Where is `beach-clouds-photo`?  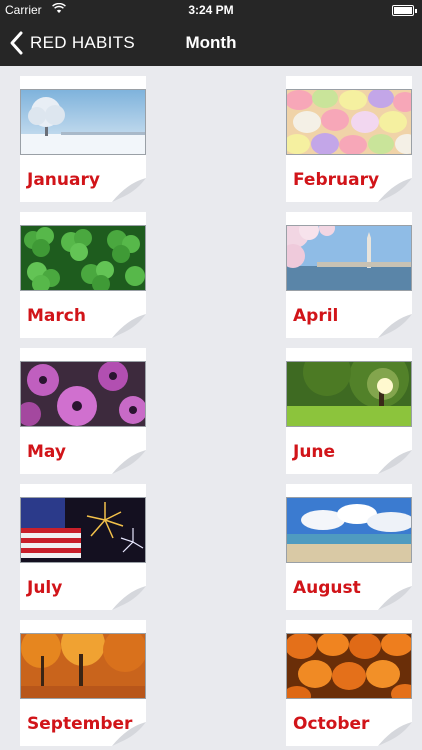 beach-clouds-photo is located at coordinates (349, 530).